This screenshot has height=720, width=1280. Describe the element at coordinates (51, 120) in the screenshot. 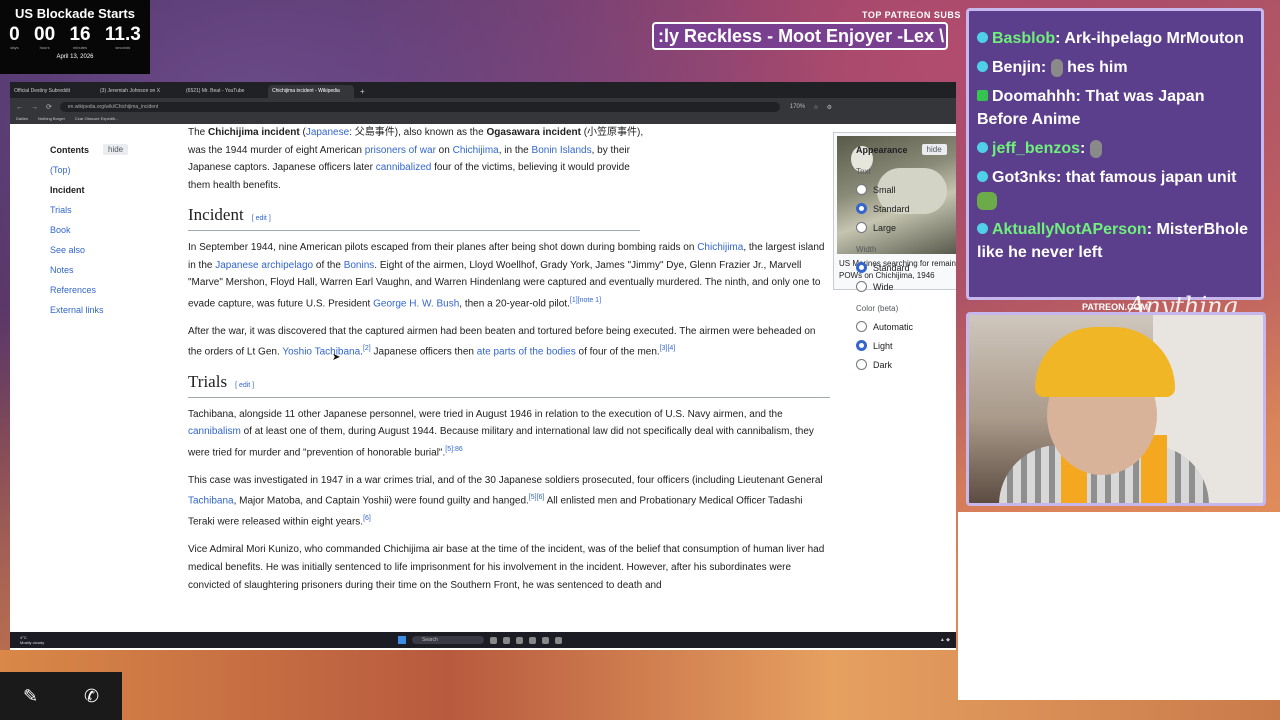

I see `bookmark: Nothing Burger` at that location.